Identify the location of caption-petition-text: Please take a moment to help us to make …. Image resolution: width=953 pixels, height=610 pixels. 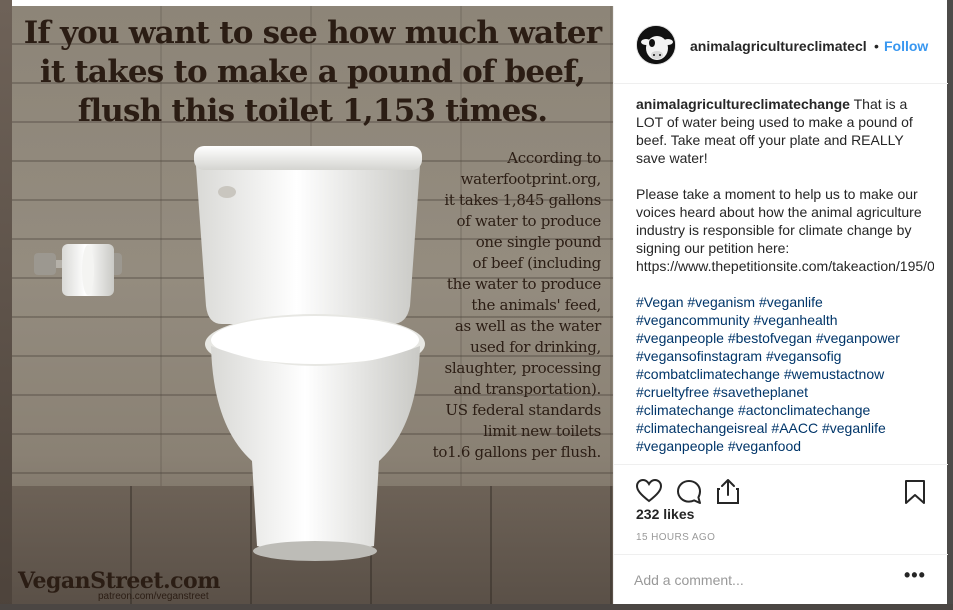
(785, 230).